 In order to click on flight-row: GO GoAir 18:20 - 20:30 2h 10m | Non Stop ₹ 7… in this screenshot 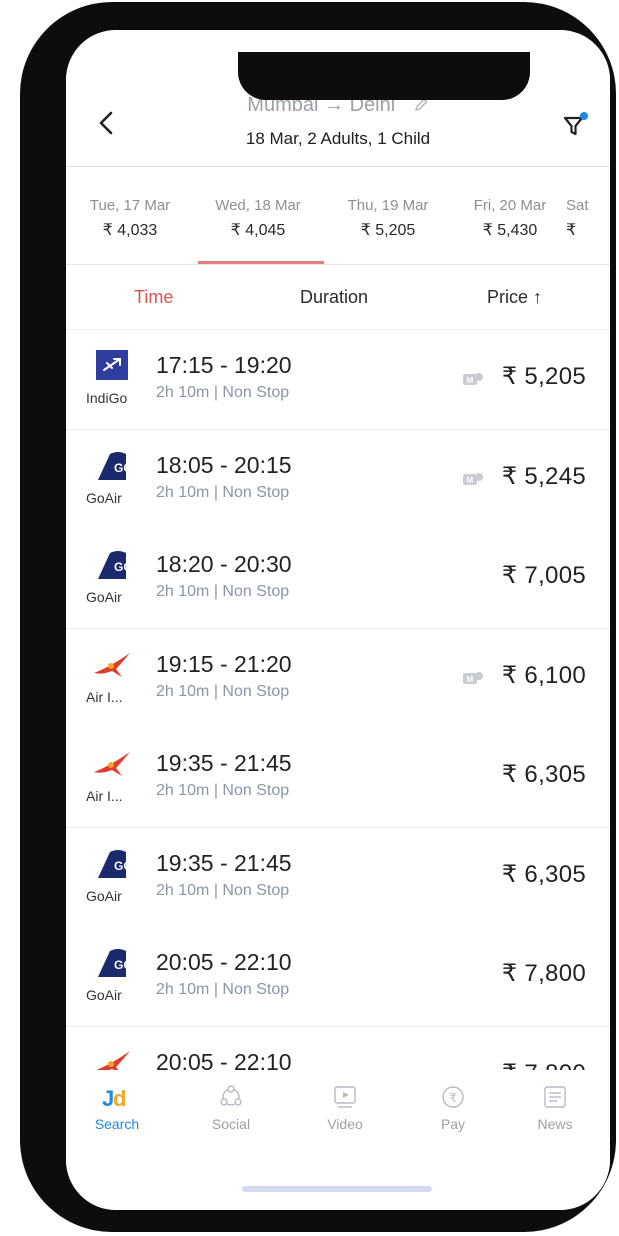, I will do `click(338, 579)`.